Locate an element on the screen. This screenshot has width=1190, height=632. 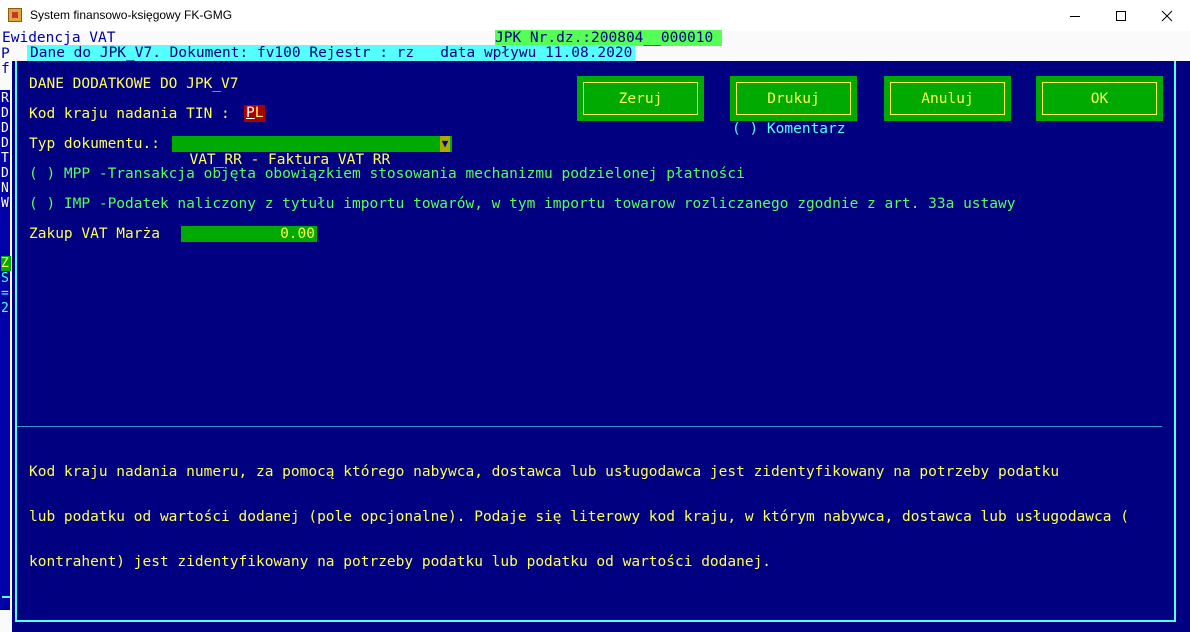
window-title: System finansowo-księgowy FK-GMG is located at coordinates (131, 15).